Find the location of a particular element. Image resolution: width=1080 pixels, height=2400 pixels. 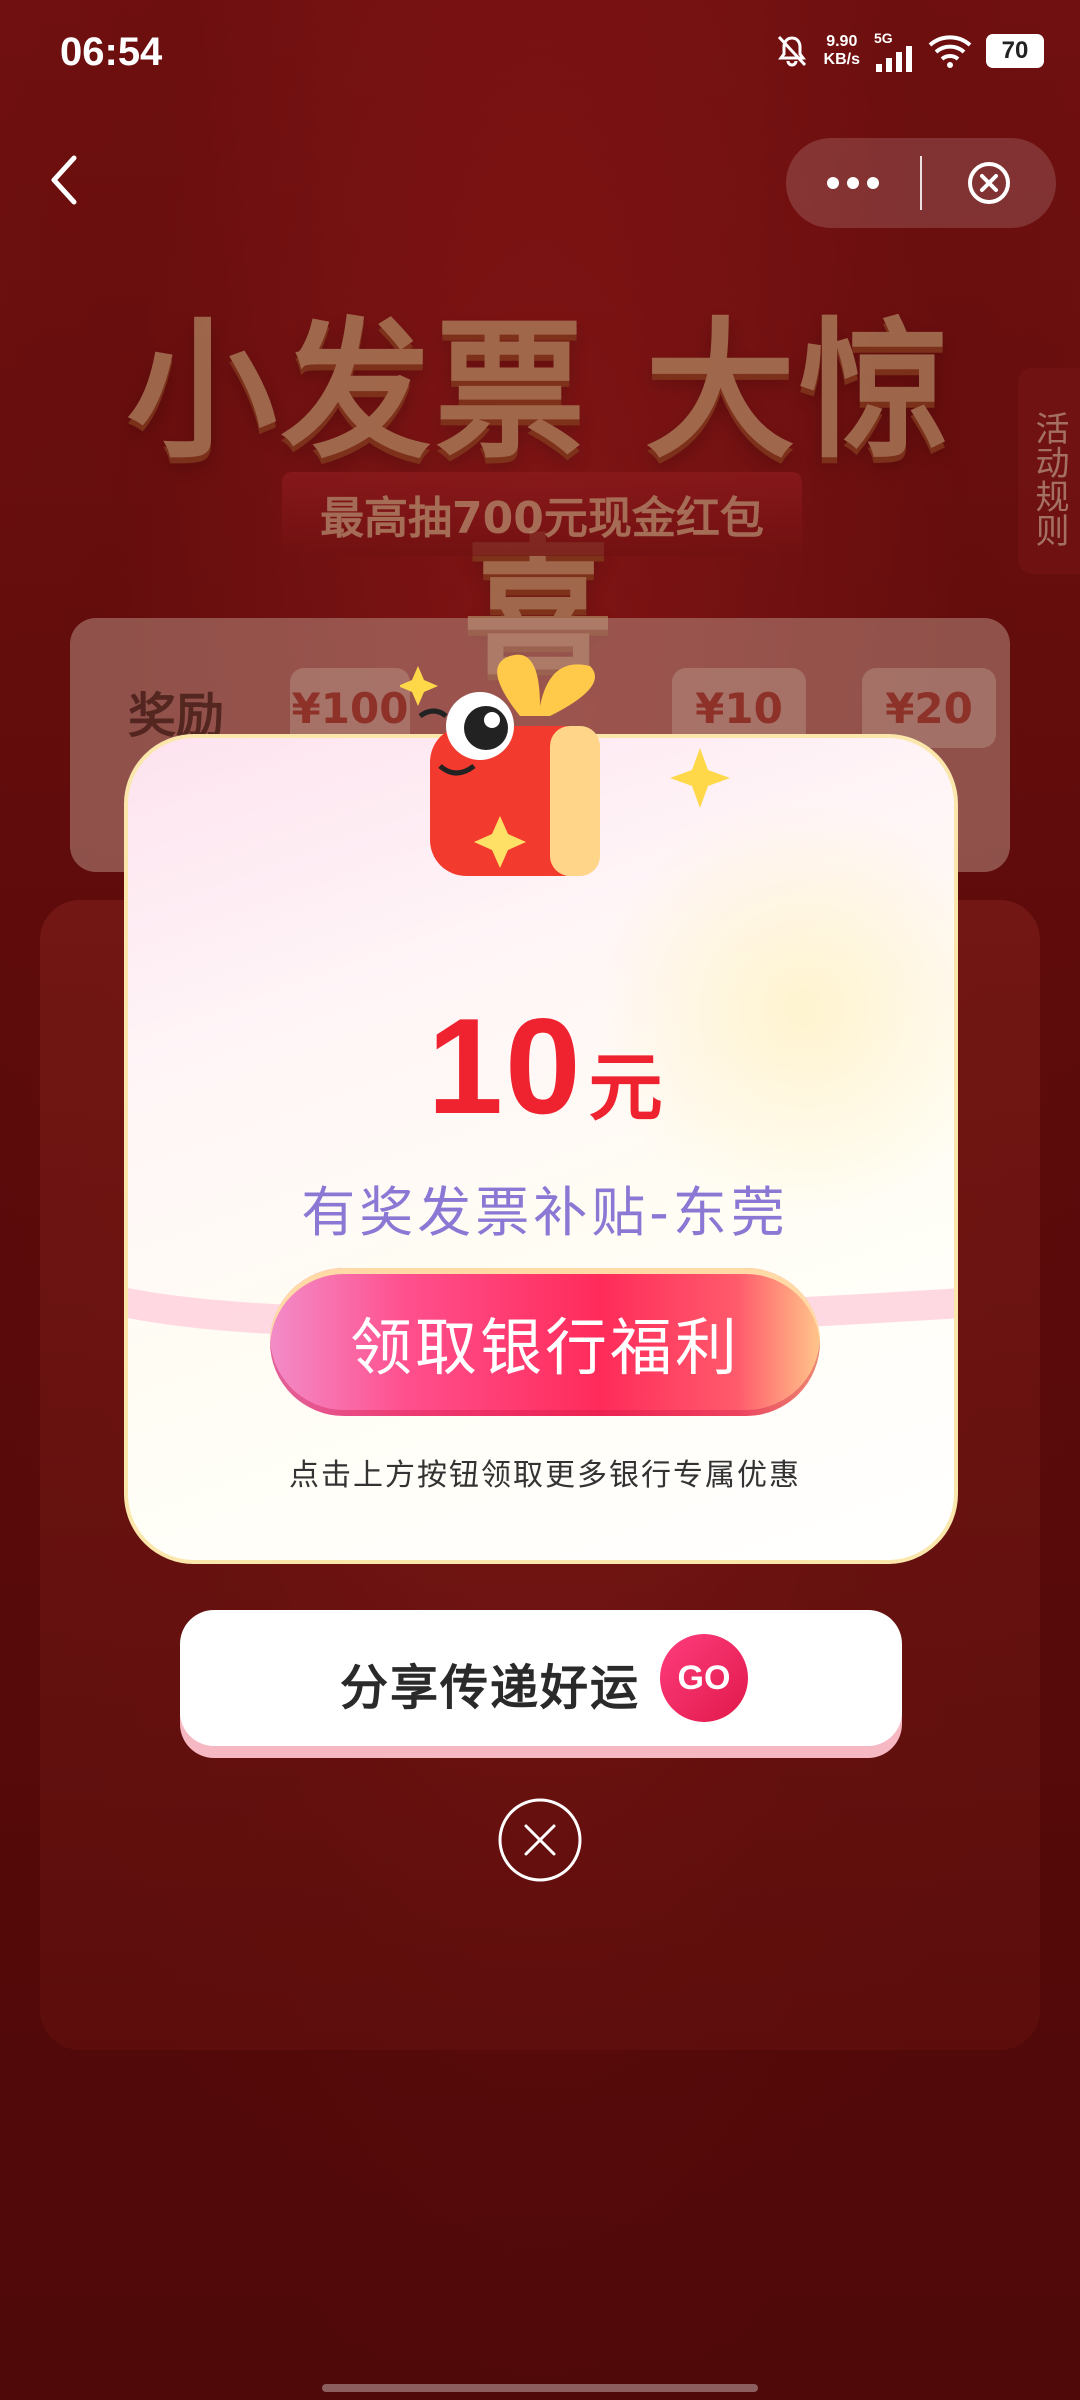

claim-hint: 点击上方按钮领取更多银行专属优惠 is located at coordinates (545, 1475).